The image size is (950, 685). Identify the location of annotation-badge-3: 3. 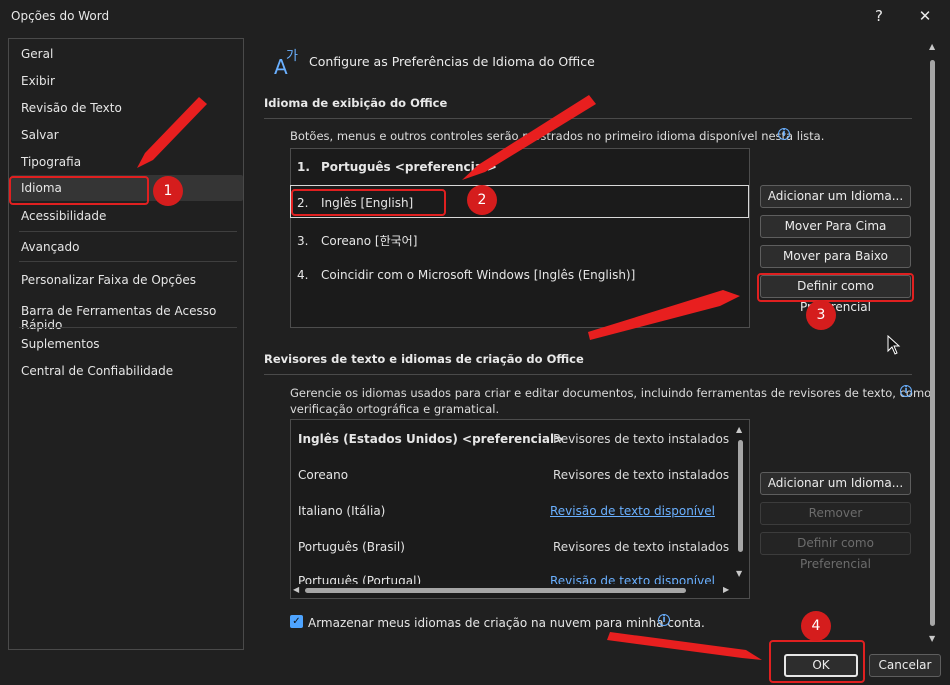
(821, 315).